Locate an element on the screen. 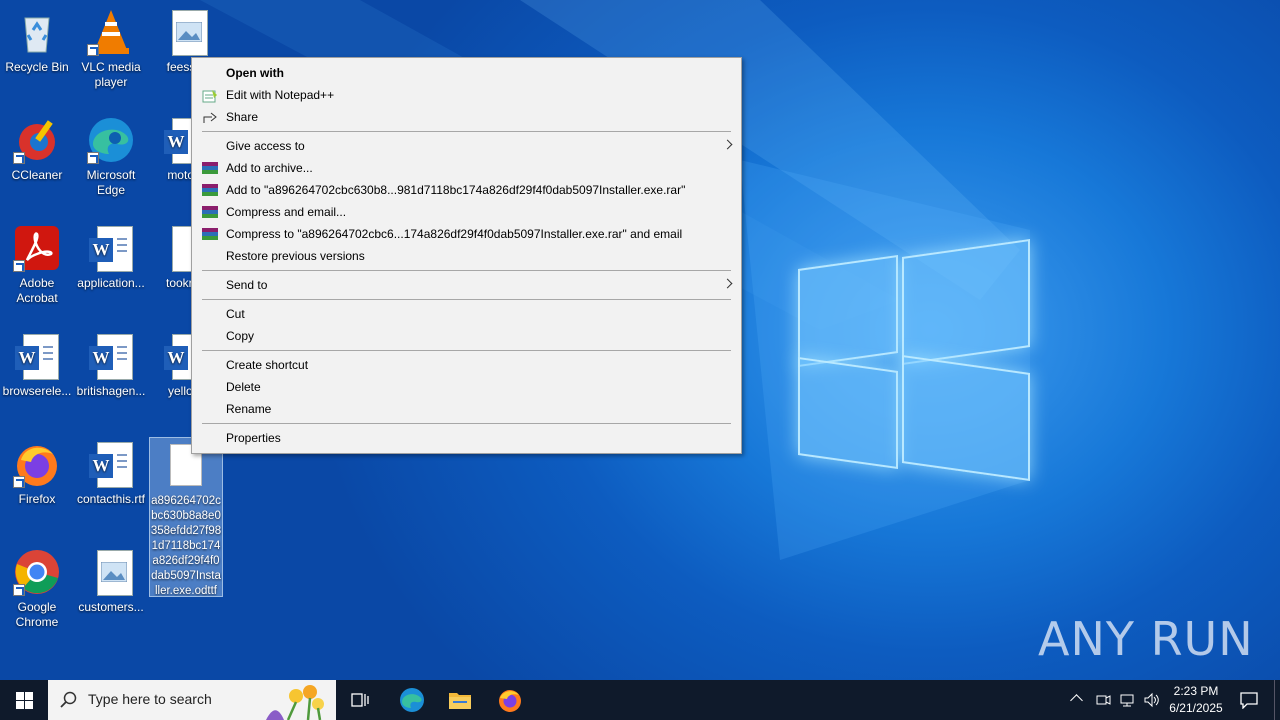 This screenshot has width=1280, height=720. desktop-icon-label: Recycle Bin is located at coordinates (37, 67).